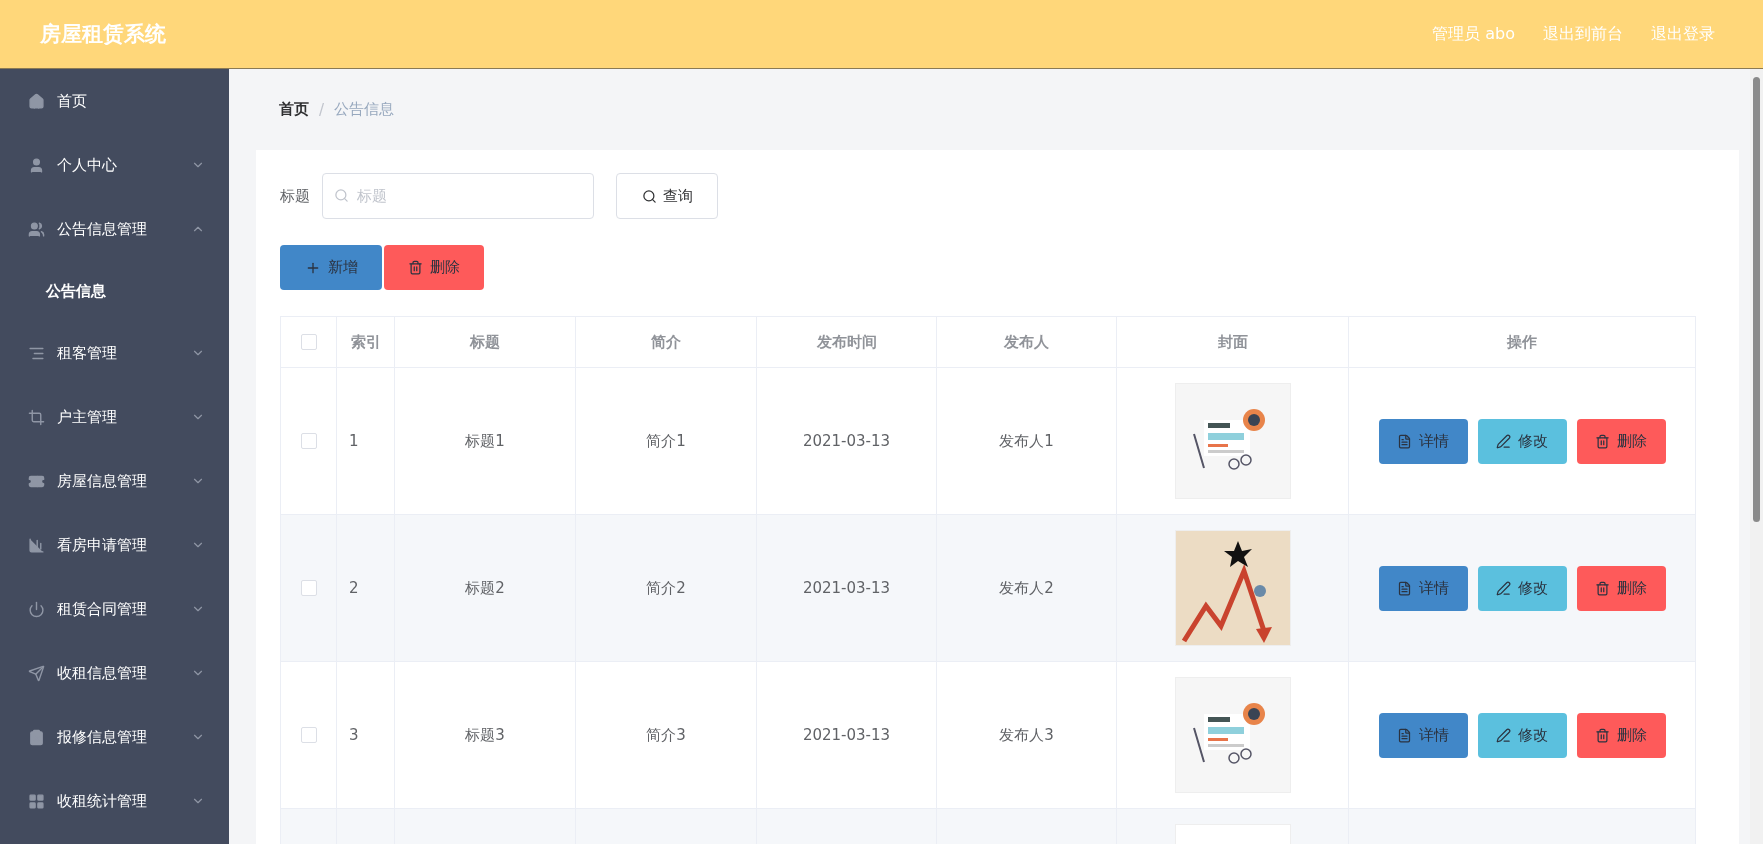 This screenshot has width=1763, height=844. I want to click on column-header: 发布时间, so click(847, 342).